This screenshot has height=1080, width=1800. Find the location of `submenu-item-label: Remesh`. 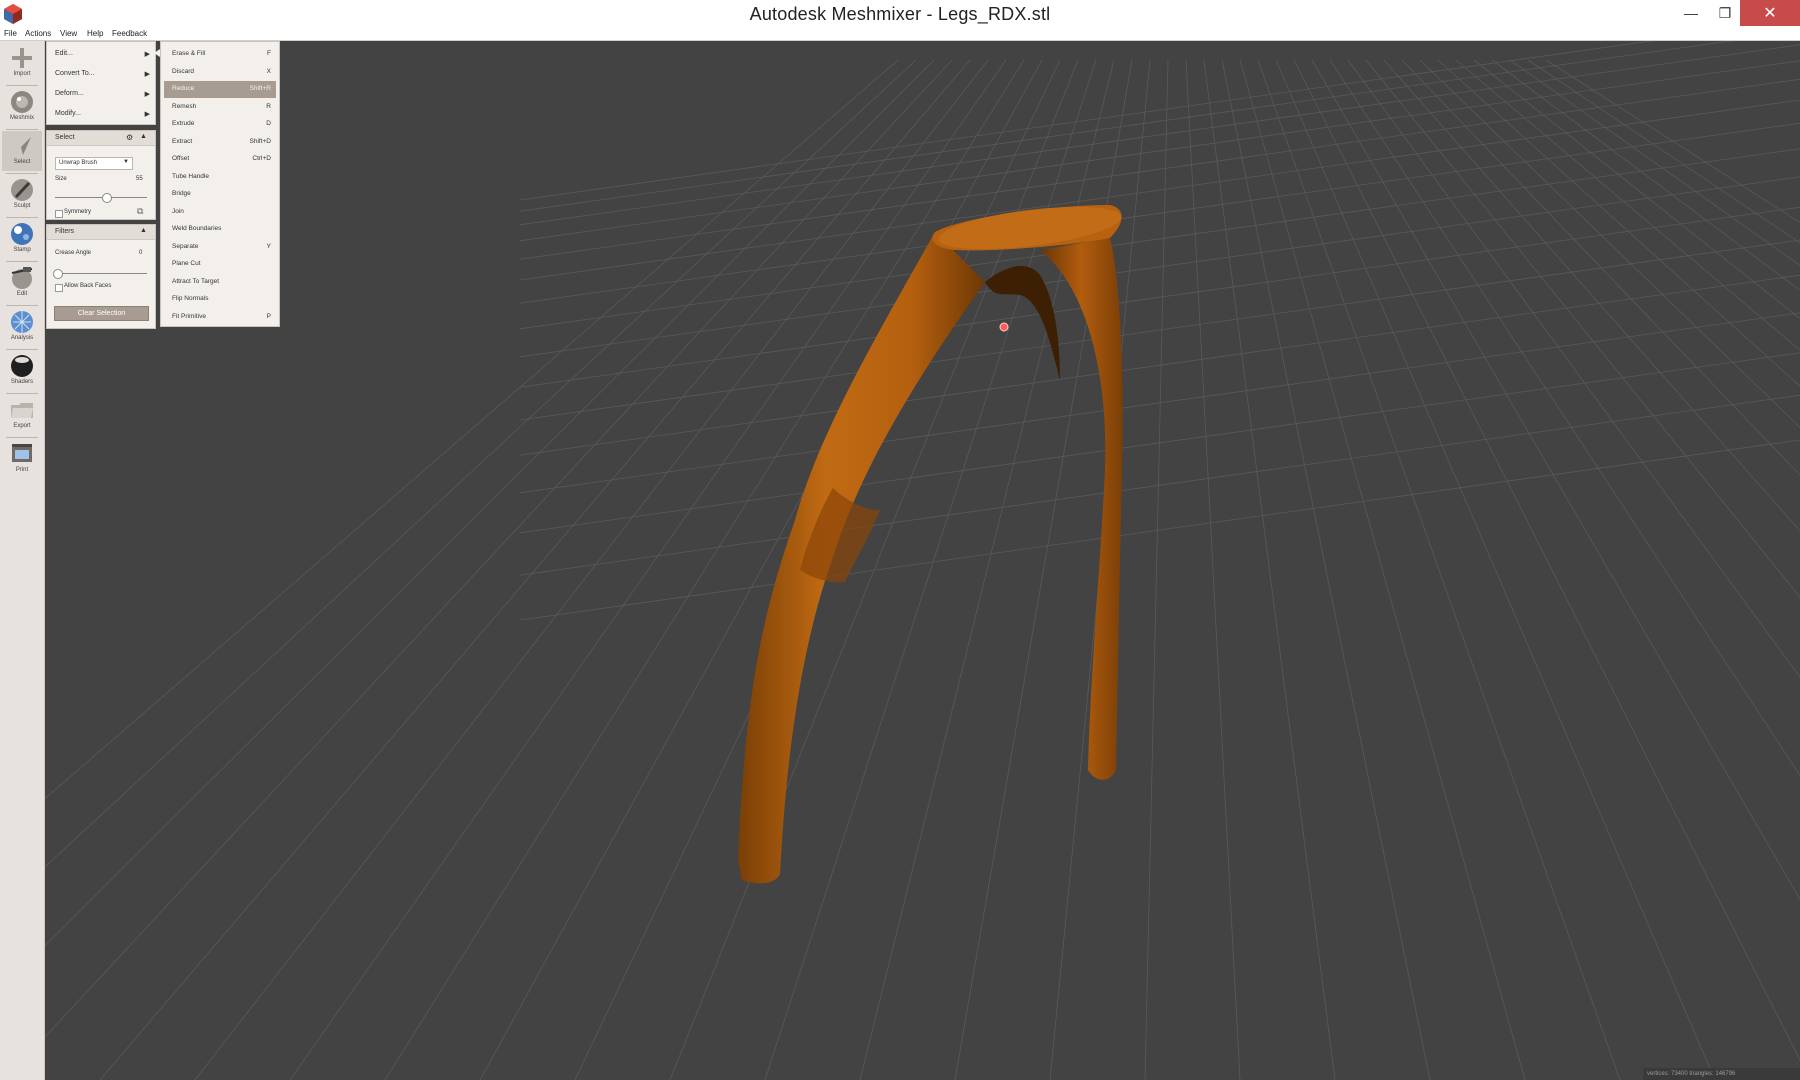

submenu-item-label: Remesh is located at coordinates (184, 106).